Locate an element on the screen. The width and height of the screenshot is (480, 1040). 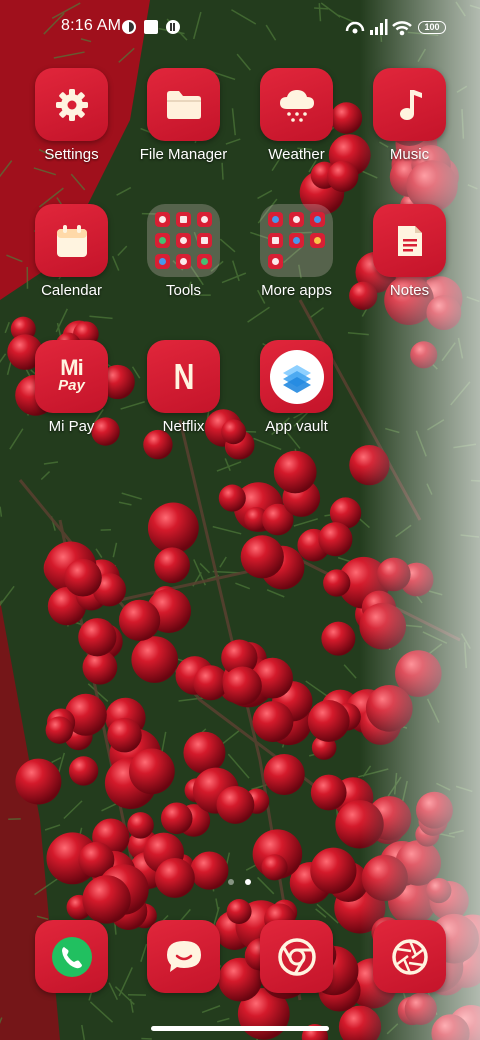
app-label: Settings is located at coordinates (71, 154).